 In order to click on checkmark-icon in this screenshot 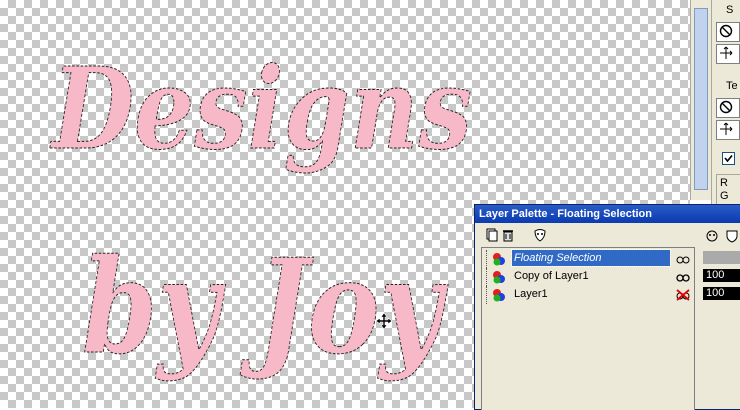, I will do `click(728, 158)`.